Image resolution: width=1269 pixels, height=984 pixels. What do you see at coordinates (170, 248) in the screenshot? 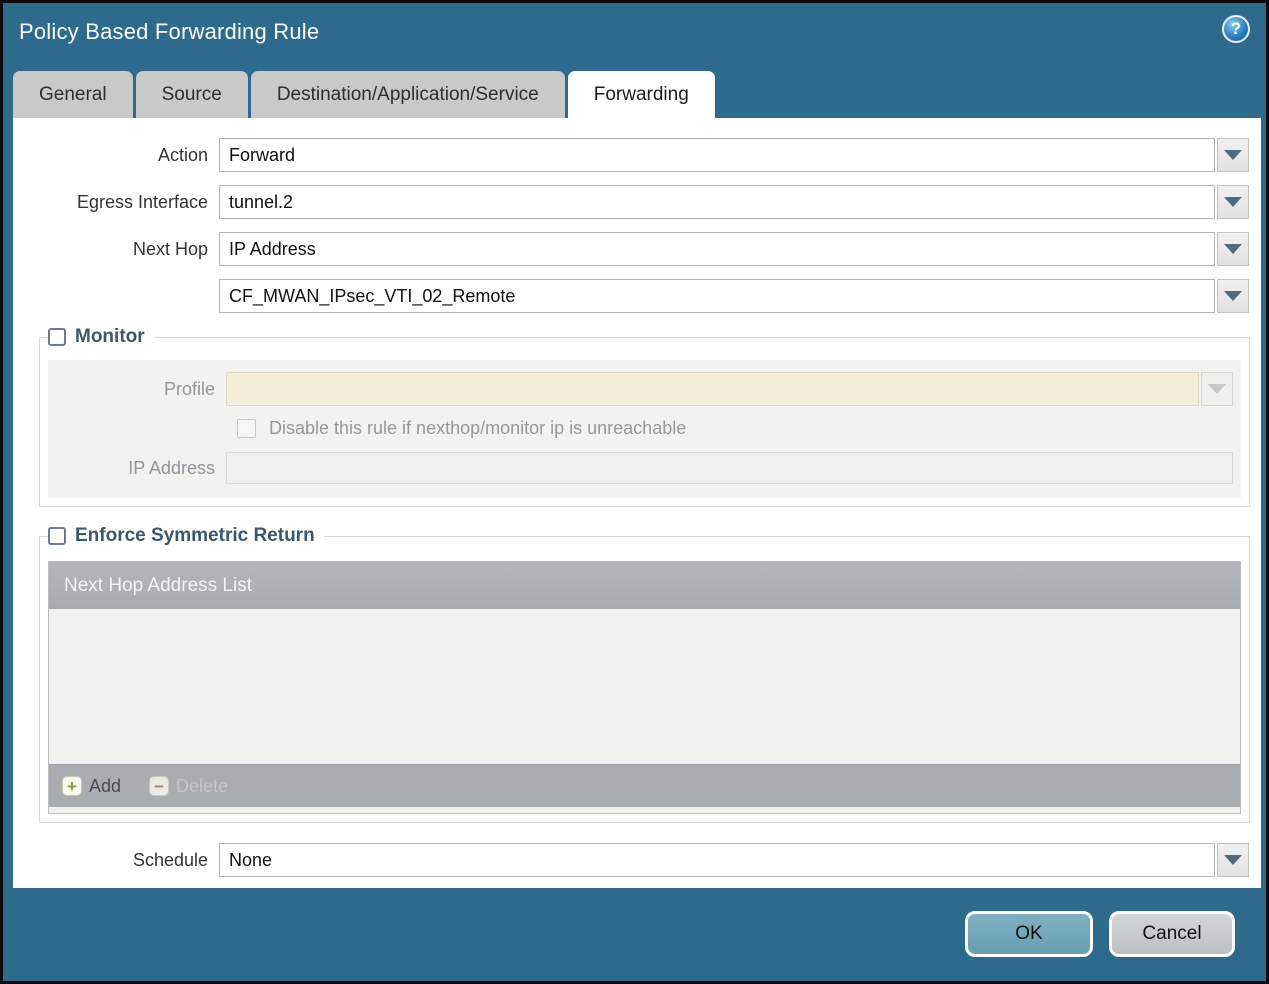
I see `next-hop-label: Next Hop` at bounding box center [170, 248].